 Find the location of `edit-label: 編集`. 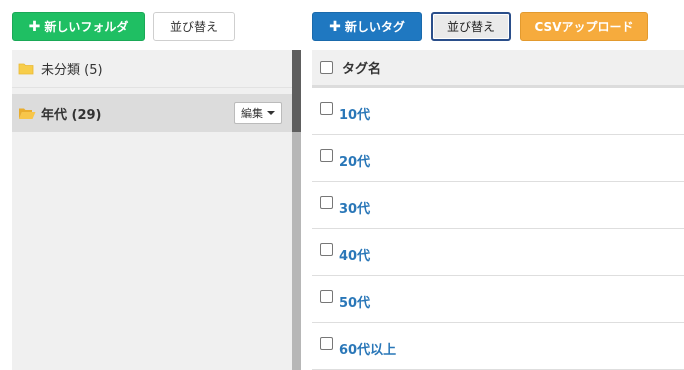

edit-label: 編集 is located at coordinates (252, 113).